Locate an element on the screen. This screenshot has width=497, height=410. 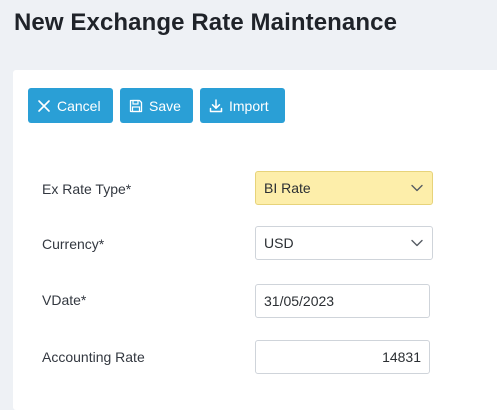
accounting-rate-input: 14831 is located at coordinates (342, 357).